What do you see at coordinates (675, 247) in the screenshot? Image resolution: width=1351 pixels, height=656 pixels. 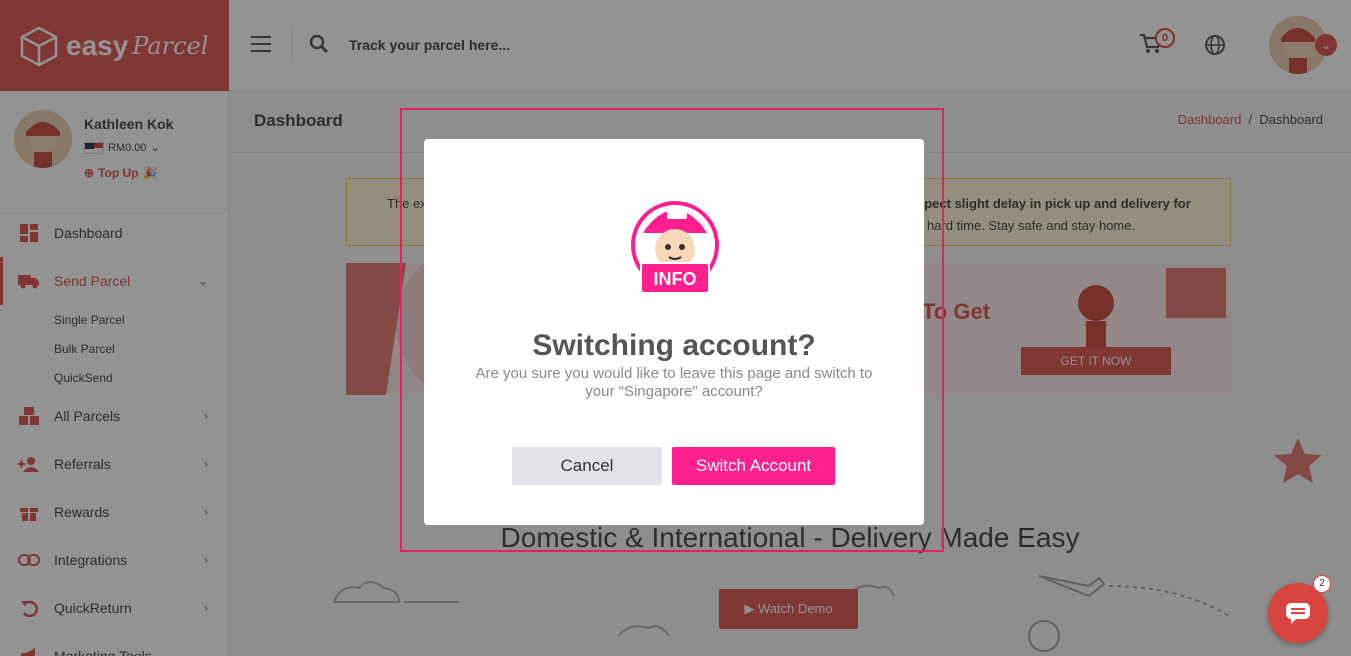 I see `info-mascot-icon: INFO` at bounding box center [675, 247].